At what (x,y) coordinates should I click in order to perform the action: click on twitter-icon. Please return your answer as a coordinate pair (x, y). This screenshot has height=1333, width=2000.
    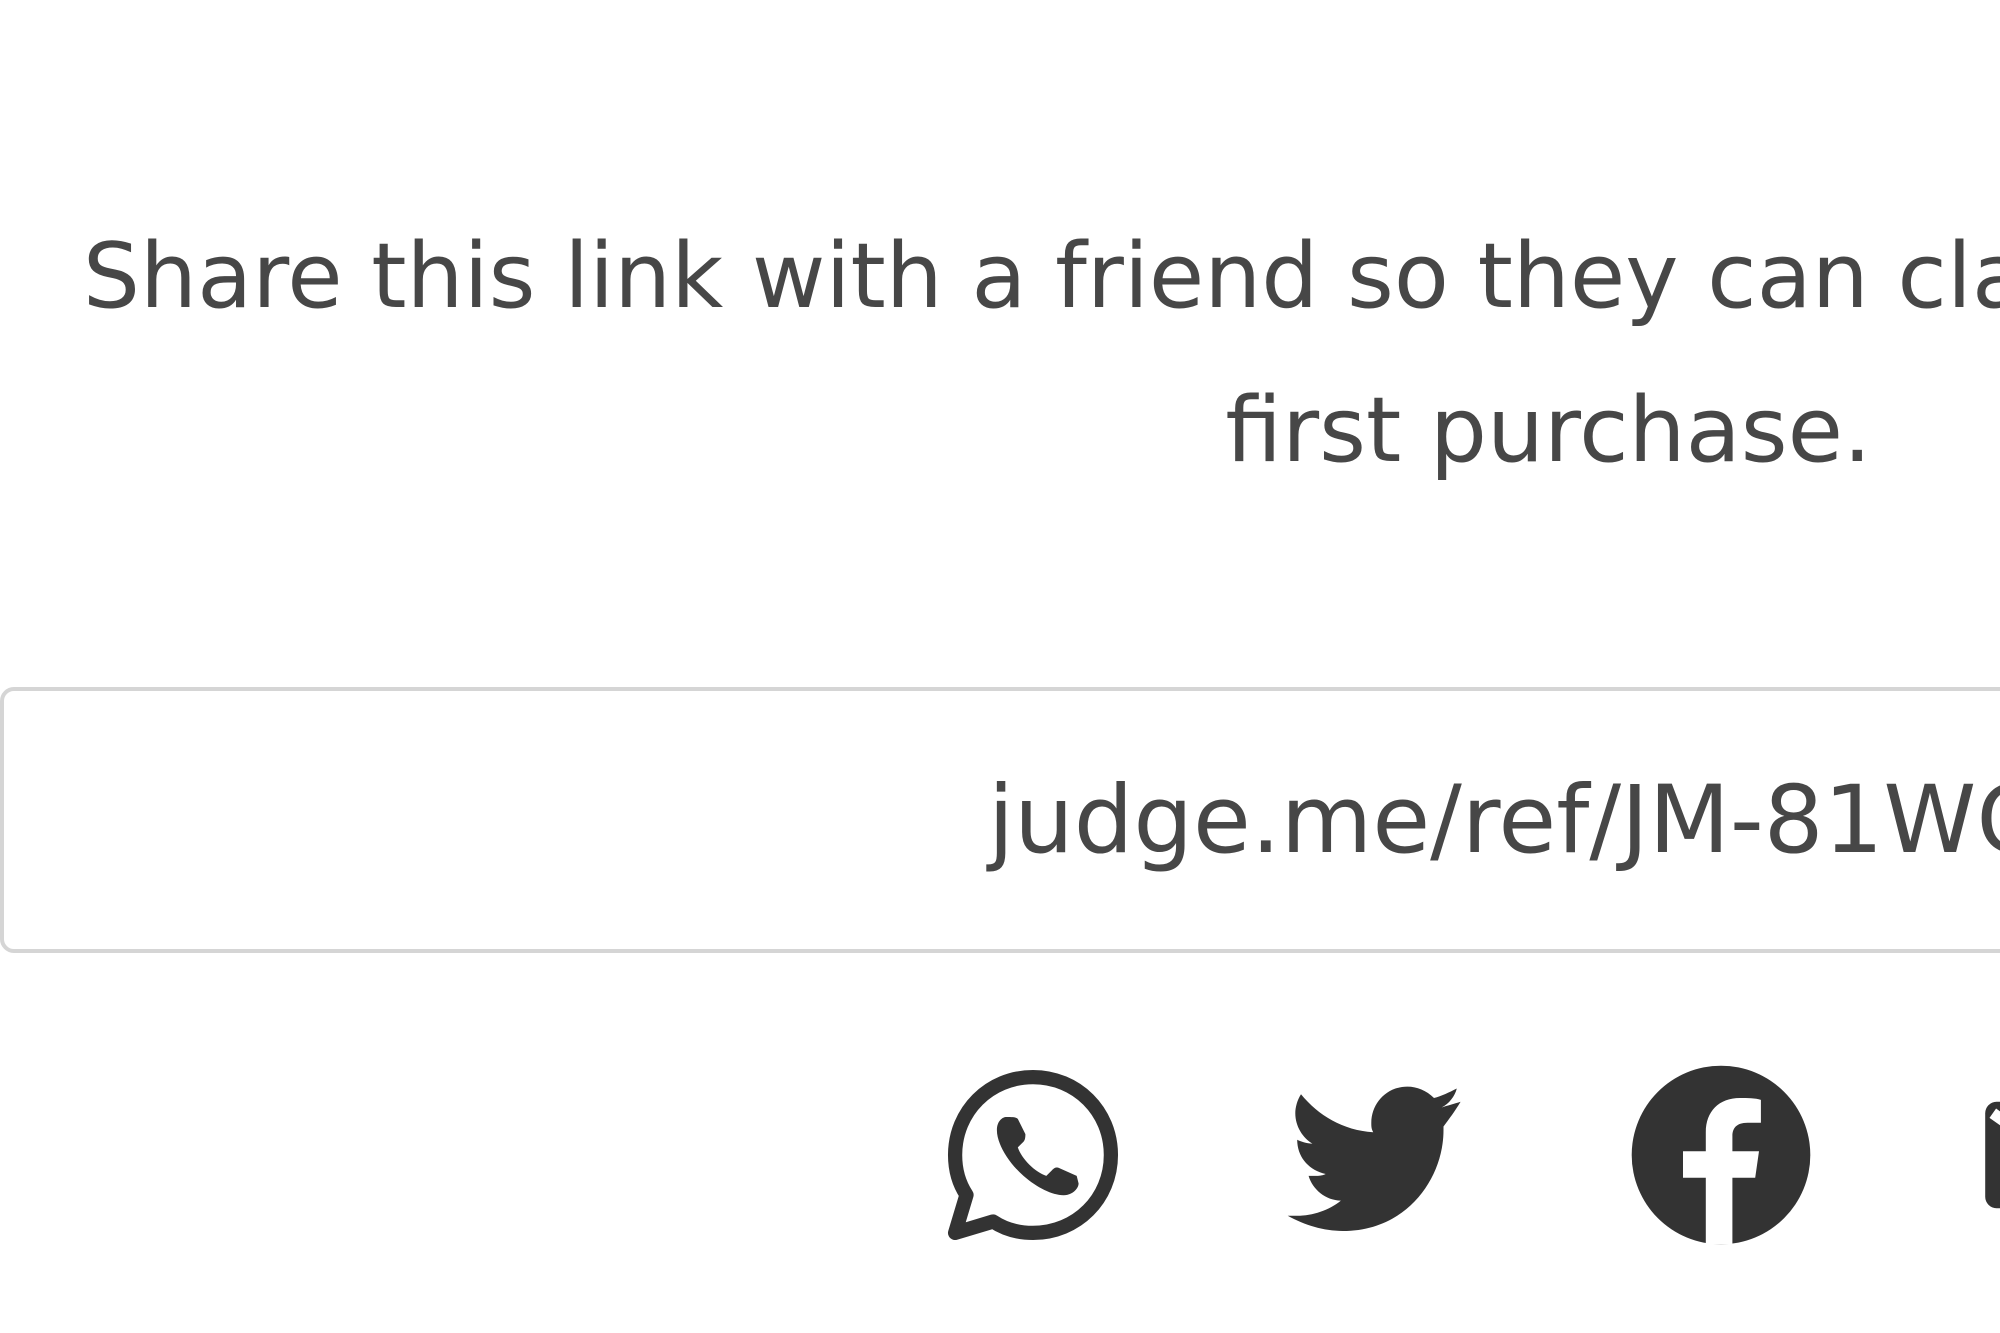
    Looking at the image, I should click on (1377, 1155).